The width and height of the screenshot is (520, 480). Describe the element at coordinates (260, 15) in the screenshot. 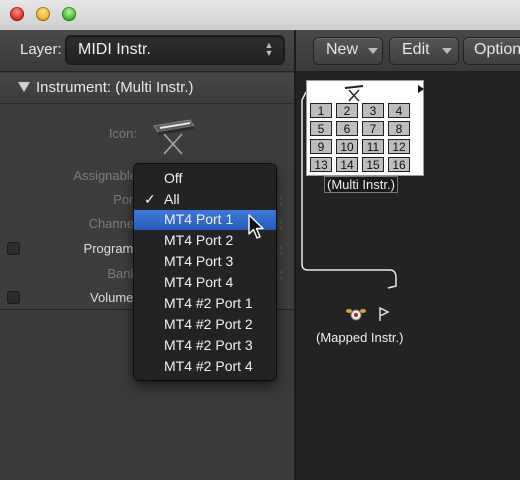

I see `title-bar` at that location.